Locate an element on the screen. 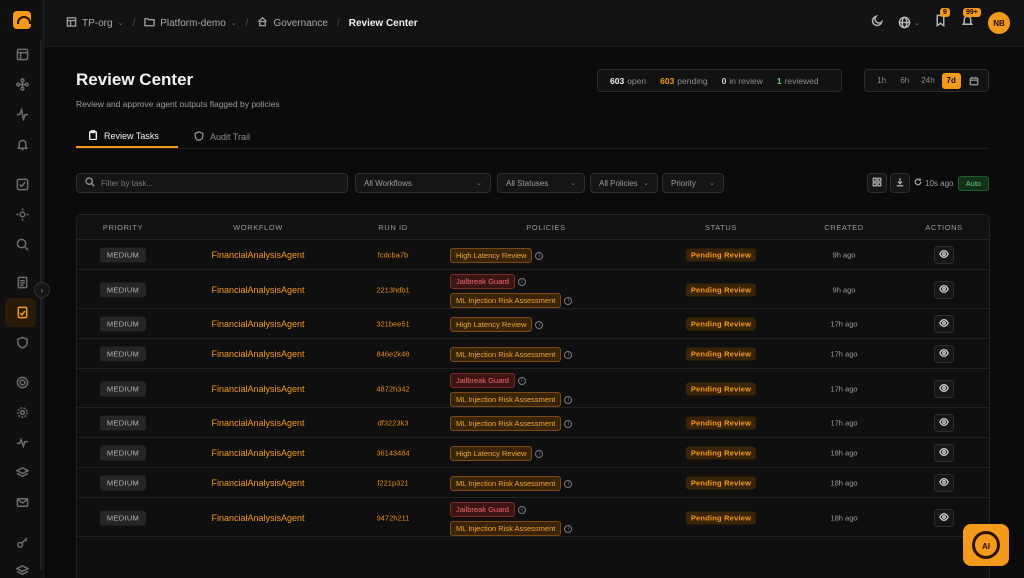 The image size is (1024, 578). breadcrumb-section: Governance is located at coordinates (292, 23).